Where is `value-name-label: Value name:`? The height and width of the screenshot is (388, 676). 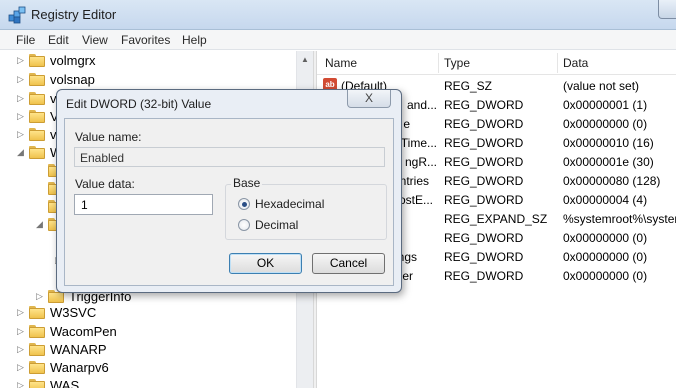
value-name-label: Value name: is located at coordinates (108, 137).